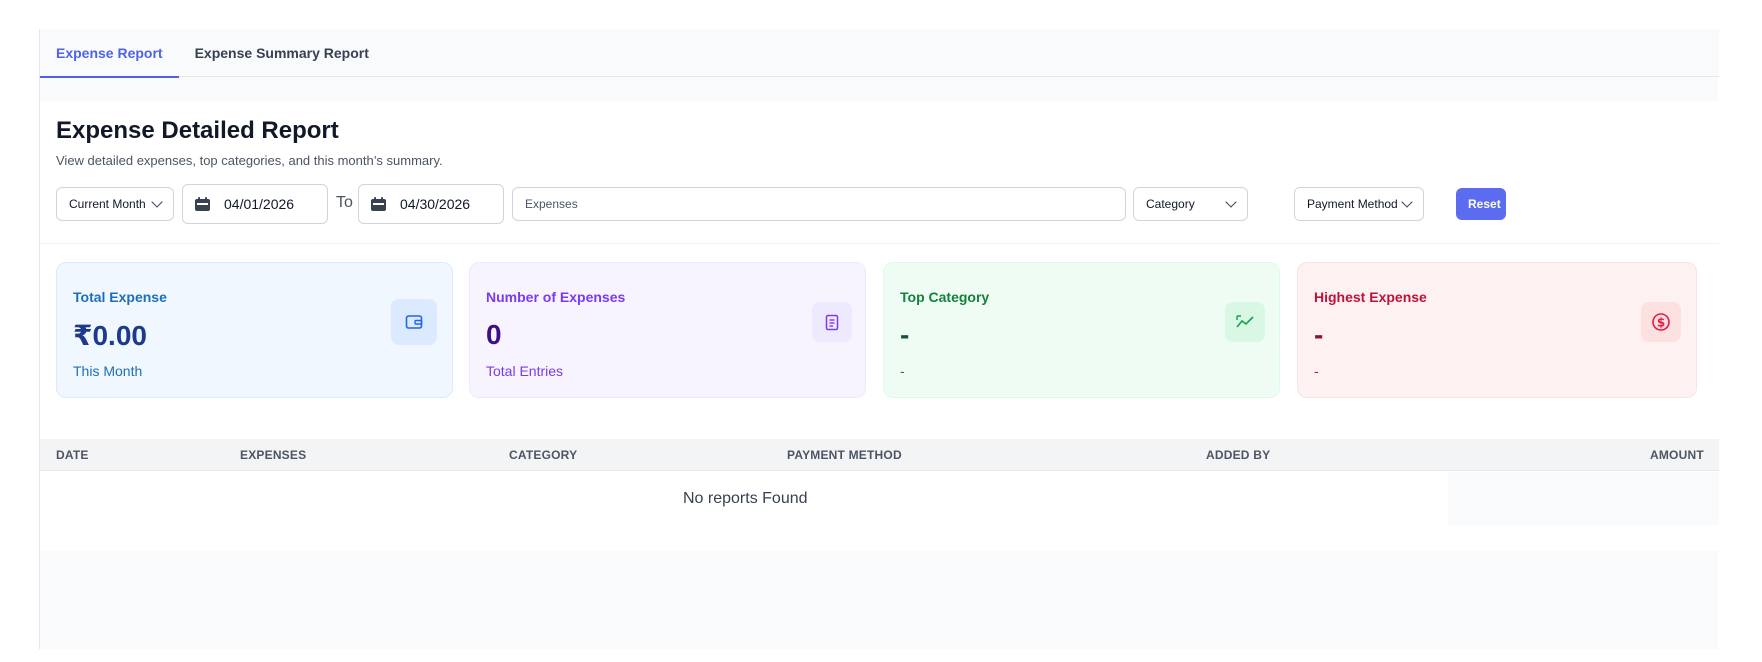  I want to click on wallet-icon, so click(414, 322).